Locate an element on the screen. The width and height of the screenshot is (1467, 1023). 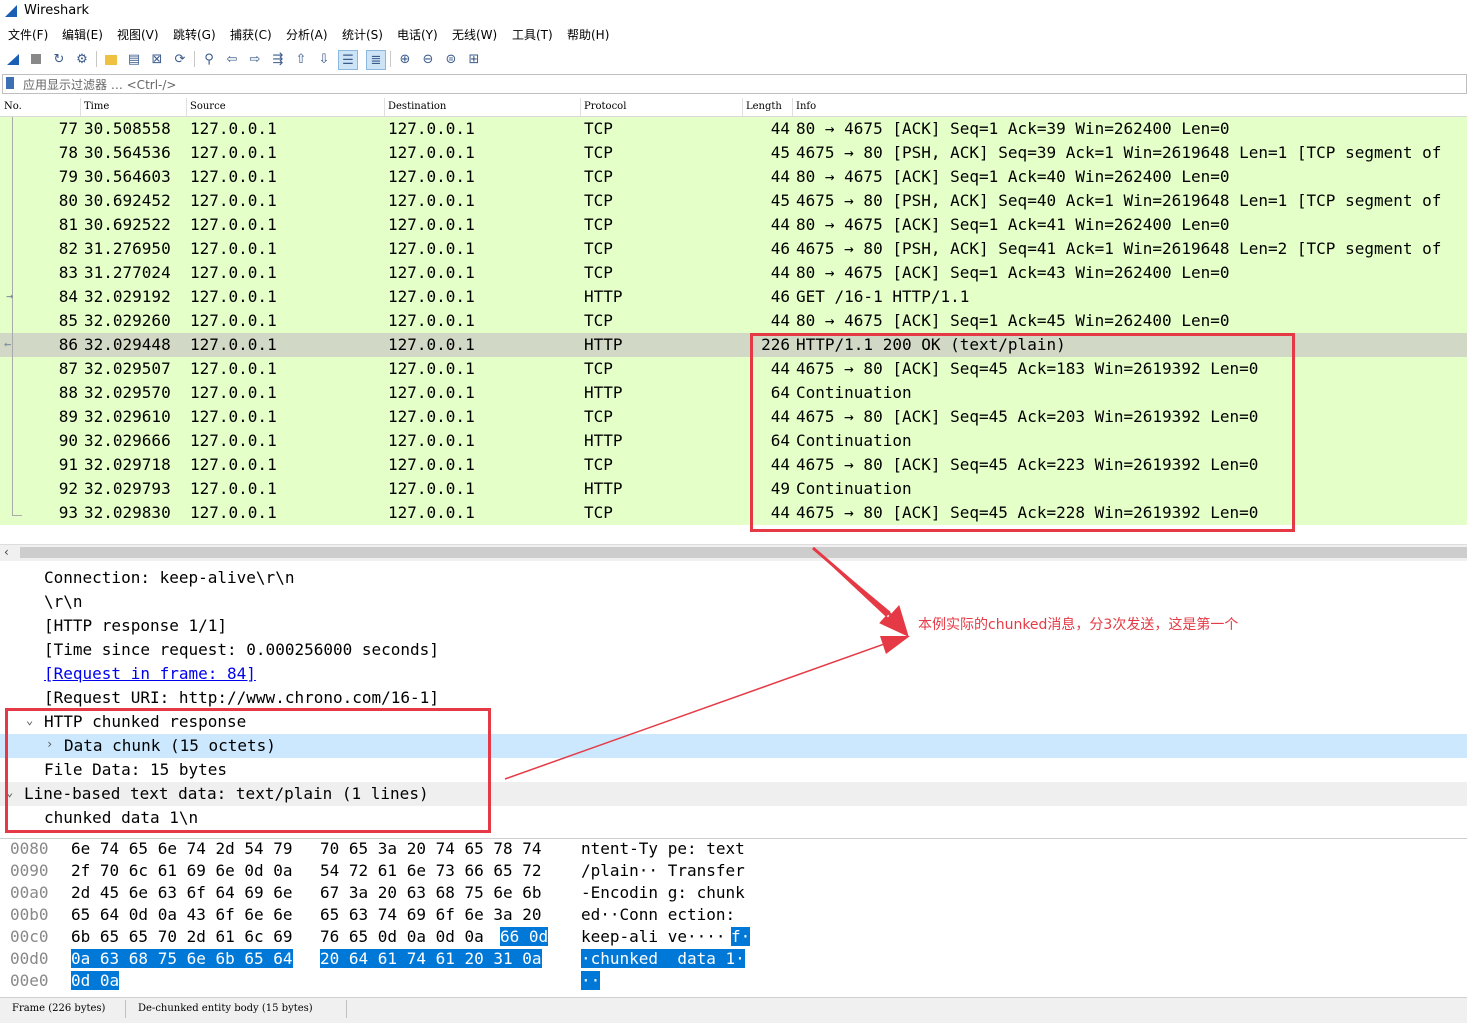
close-file-icon: ⊠ is located at coordinates (157, 59).